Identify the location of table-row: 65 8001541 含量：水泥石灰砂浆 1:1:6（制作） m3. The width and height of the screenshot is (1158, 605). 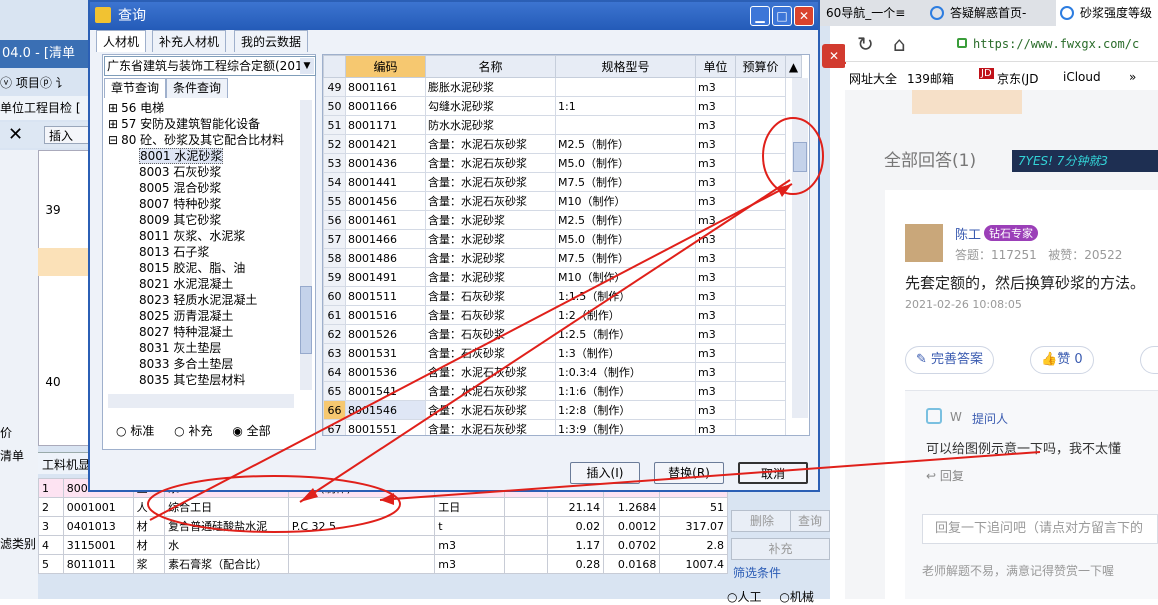
(562, 391).